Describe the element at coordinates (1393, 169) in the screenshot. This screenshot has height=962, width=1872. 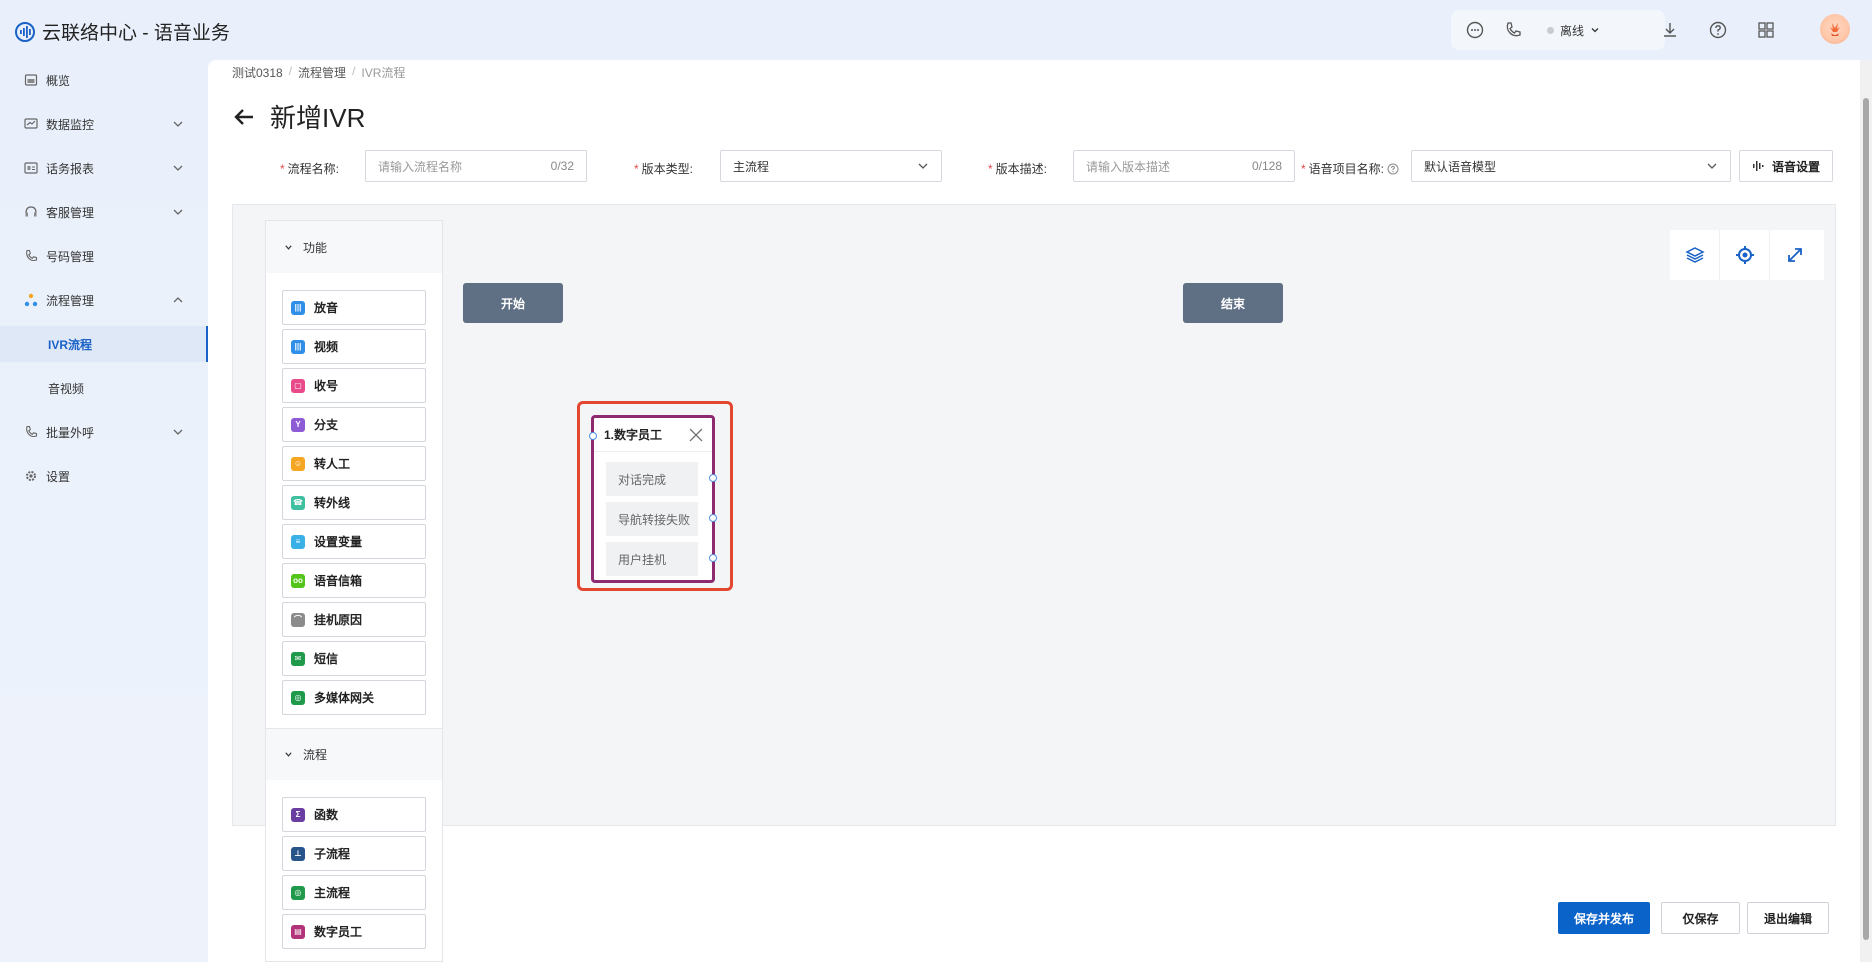
I see `help-circle-icon` at that location.